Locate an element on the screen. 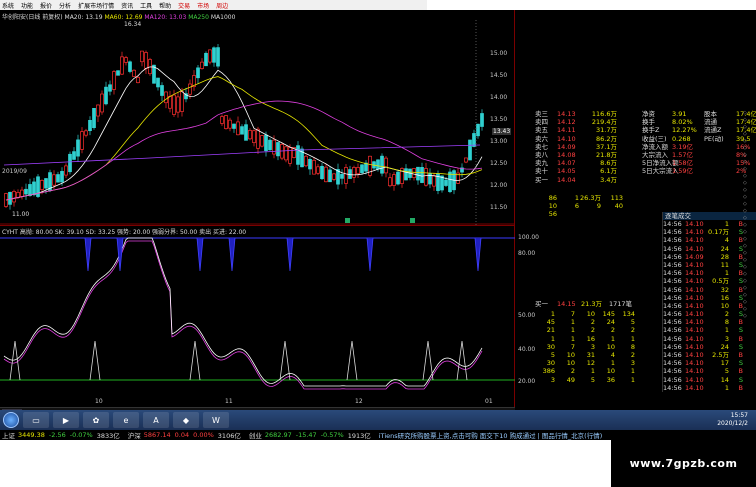 Image resolution: width=756 pixels, height=487 pixels. buy-grid-cell: 10 is located at coordinates (590, 314).